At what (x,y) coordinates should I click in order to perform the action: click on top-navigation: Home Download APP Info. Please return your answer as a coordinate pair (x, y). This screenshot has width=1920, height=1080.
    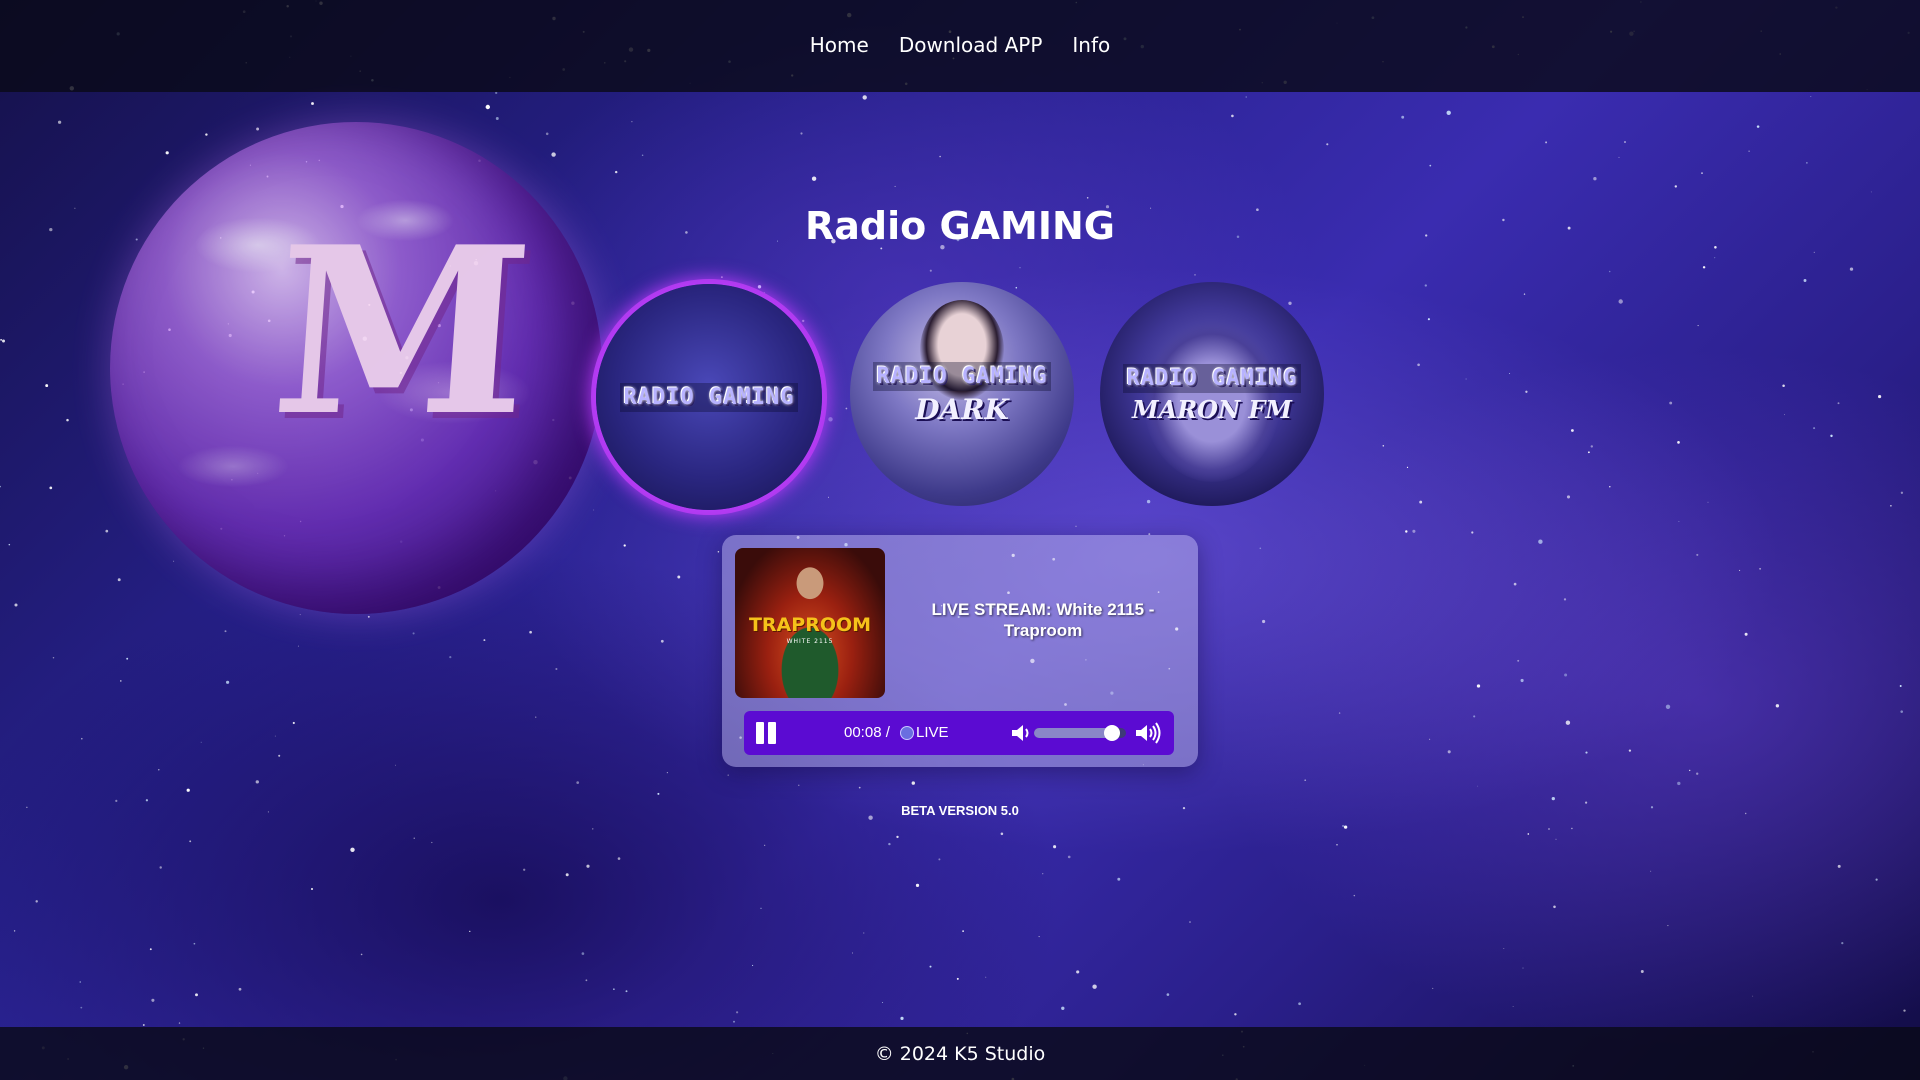
    Looking at the image, I should click on (960, 46).